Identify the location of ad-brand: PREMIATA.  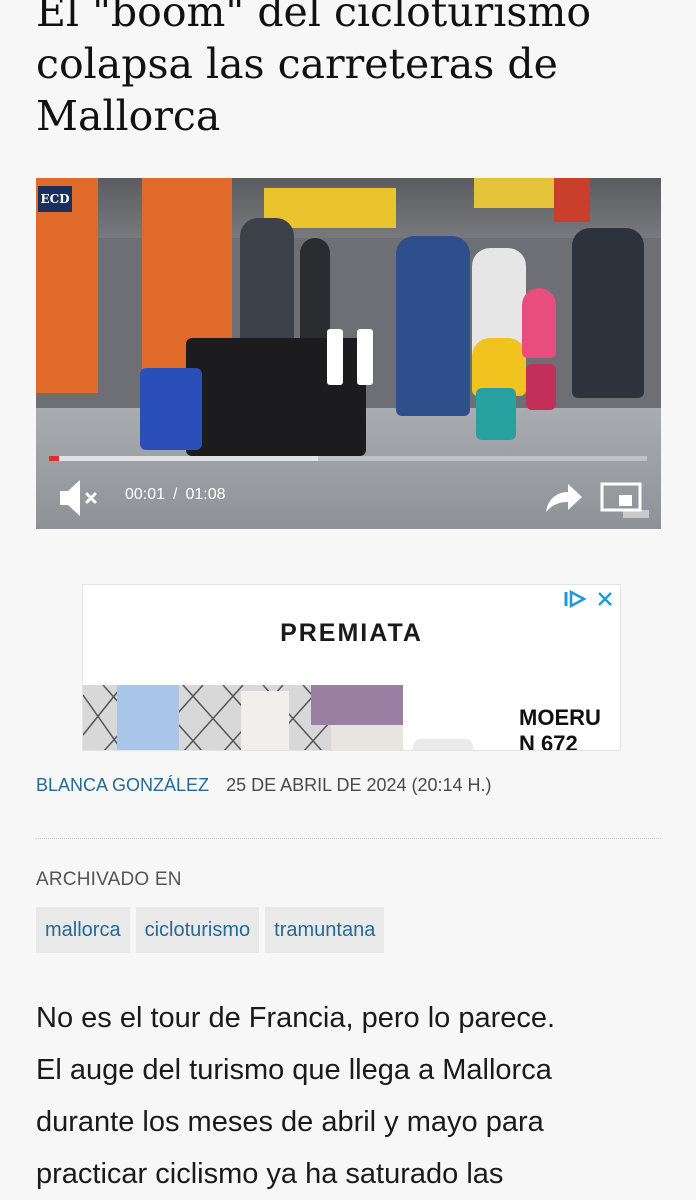
(351, 633).